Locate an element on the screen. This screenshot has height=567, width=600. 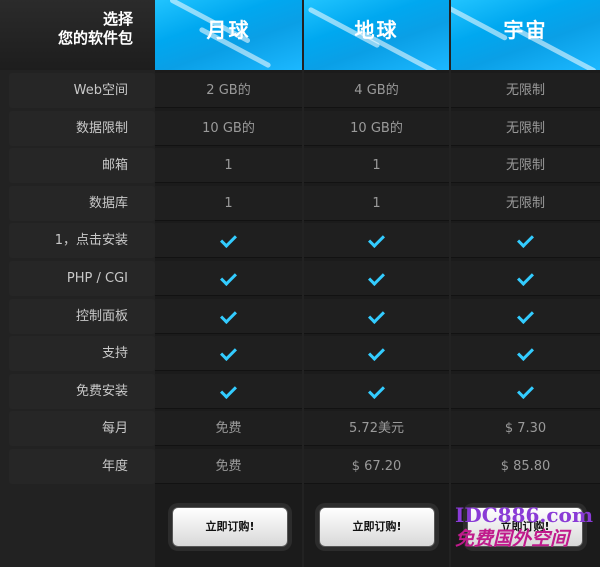
feature-label: 控制面板 is located at coordinates (82, 316).